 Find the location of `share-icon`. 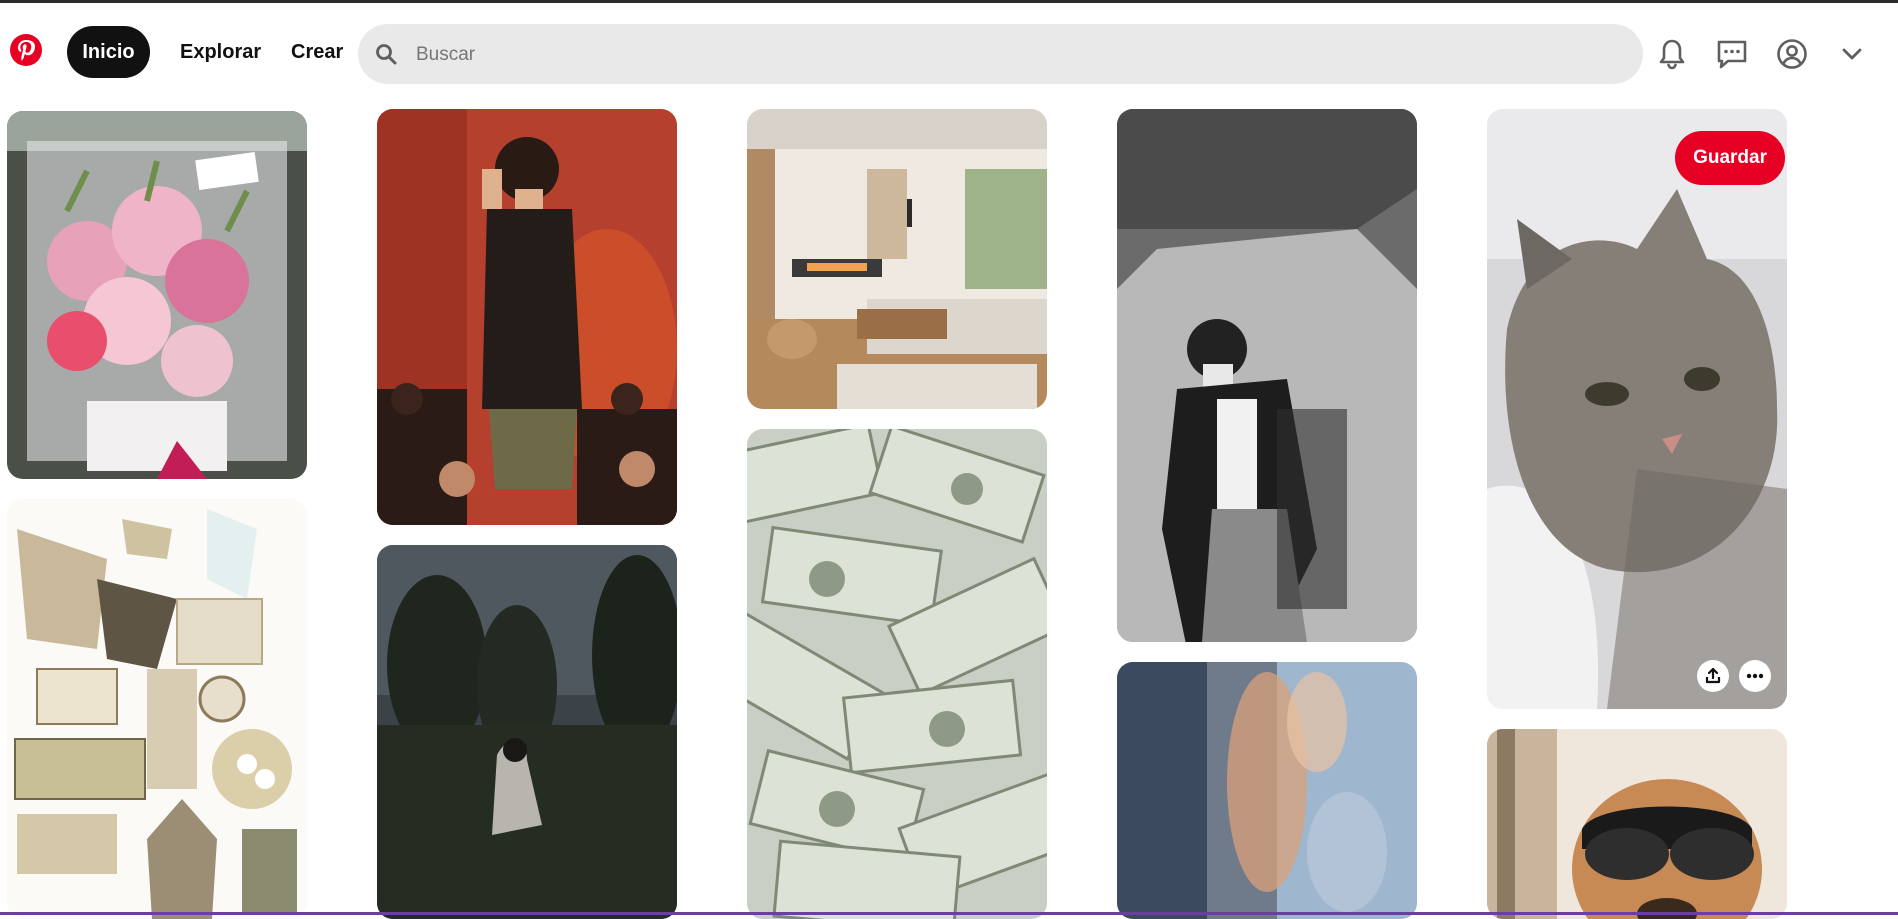

share-icon is located at coordinates (1713, 675).